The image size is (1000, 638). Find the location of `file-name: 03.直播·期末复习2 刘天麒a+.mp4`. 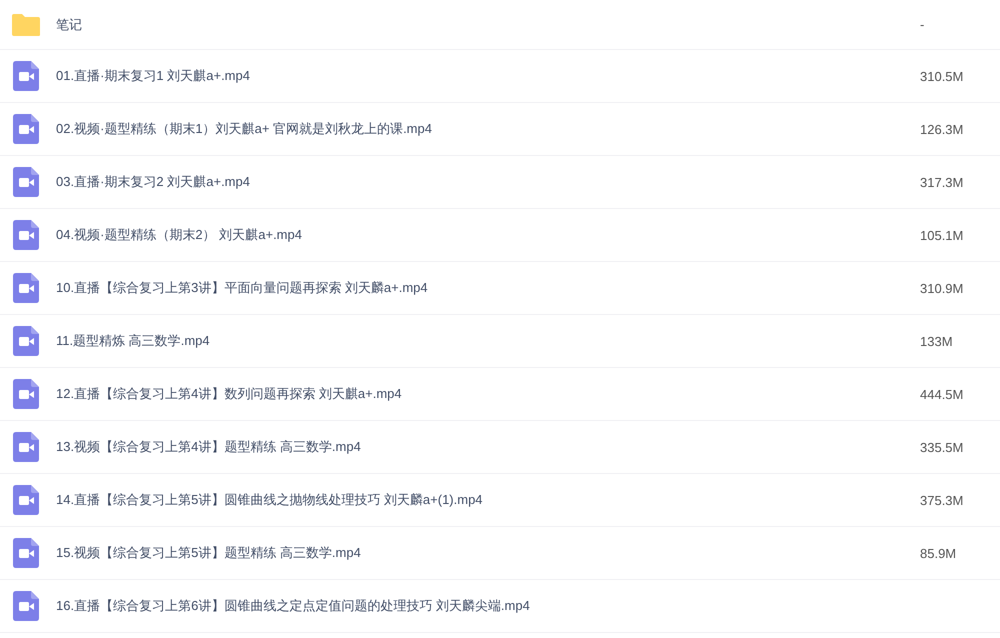

file-name: 03.直播·期末复习2 刘天麒a+.mp4 is located at coordinates (488, 182).